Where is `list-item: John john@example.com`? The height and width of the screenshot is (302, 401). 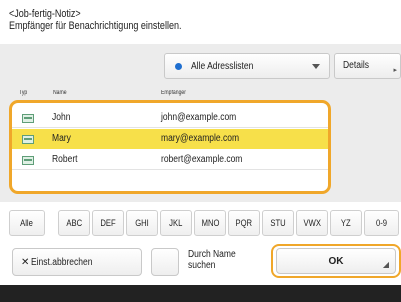
list-item: John john@example.com is located at coordinates (170, 118).